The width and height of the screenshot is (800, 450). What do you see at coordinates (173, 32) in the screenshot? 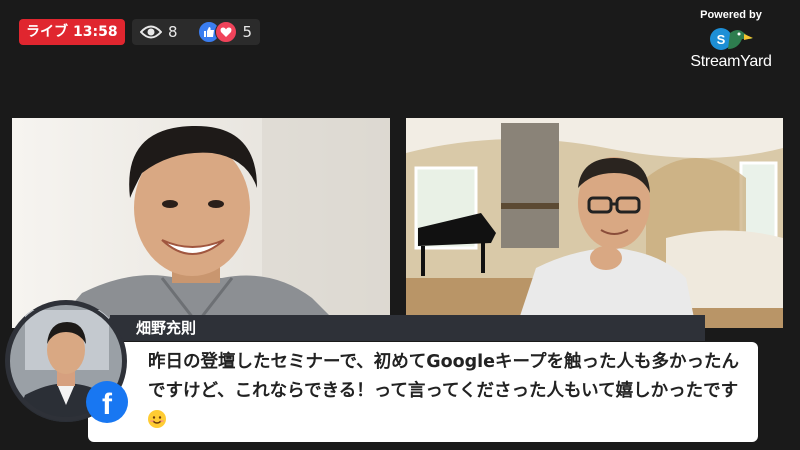
I see `viewer-count: 8` at bounding box center [173, 32].